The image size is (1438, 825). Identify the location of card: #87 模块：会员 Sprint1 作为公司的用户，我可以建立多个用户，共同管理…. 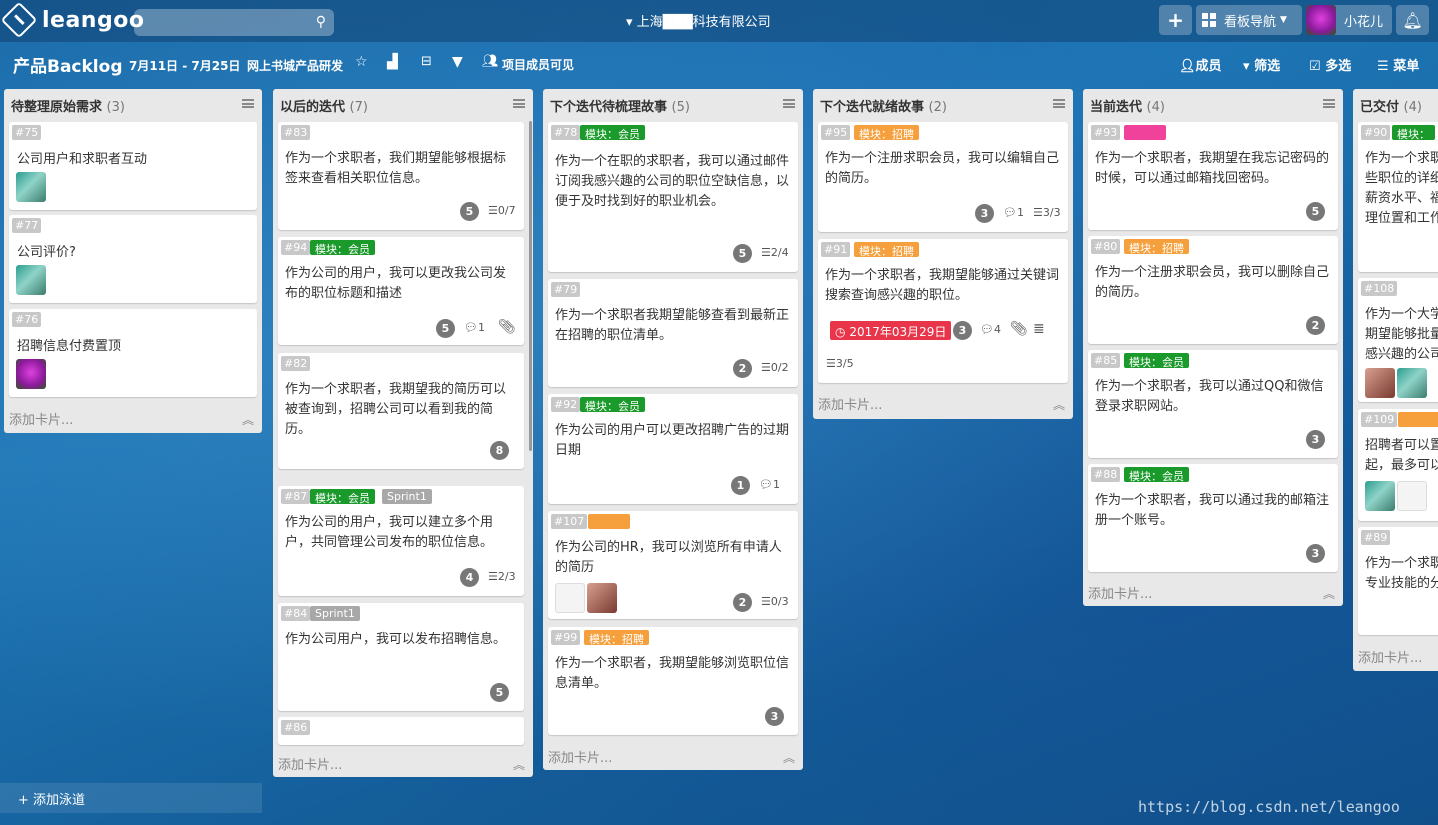
(401, 541).